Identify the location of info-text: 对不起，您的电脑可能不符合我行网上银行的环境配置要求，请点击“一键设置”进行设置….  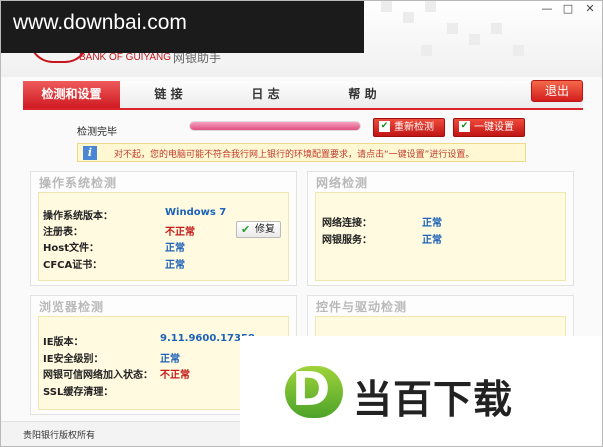
(294, 155).